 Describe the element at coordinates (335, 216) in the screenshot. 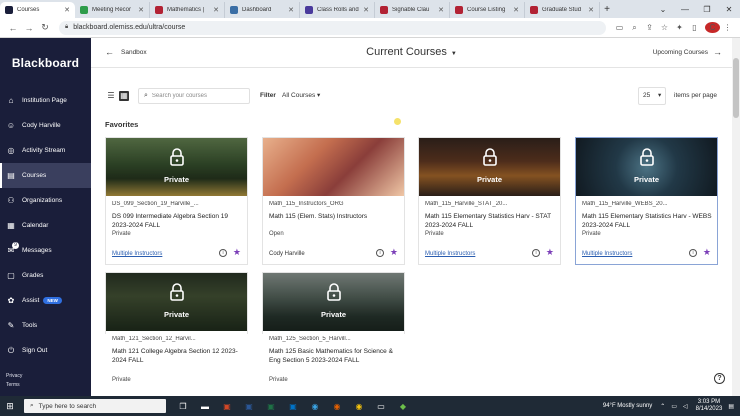

I see `course-name: Math 115 (Elem. Stats) Instructors` at that location.